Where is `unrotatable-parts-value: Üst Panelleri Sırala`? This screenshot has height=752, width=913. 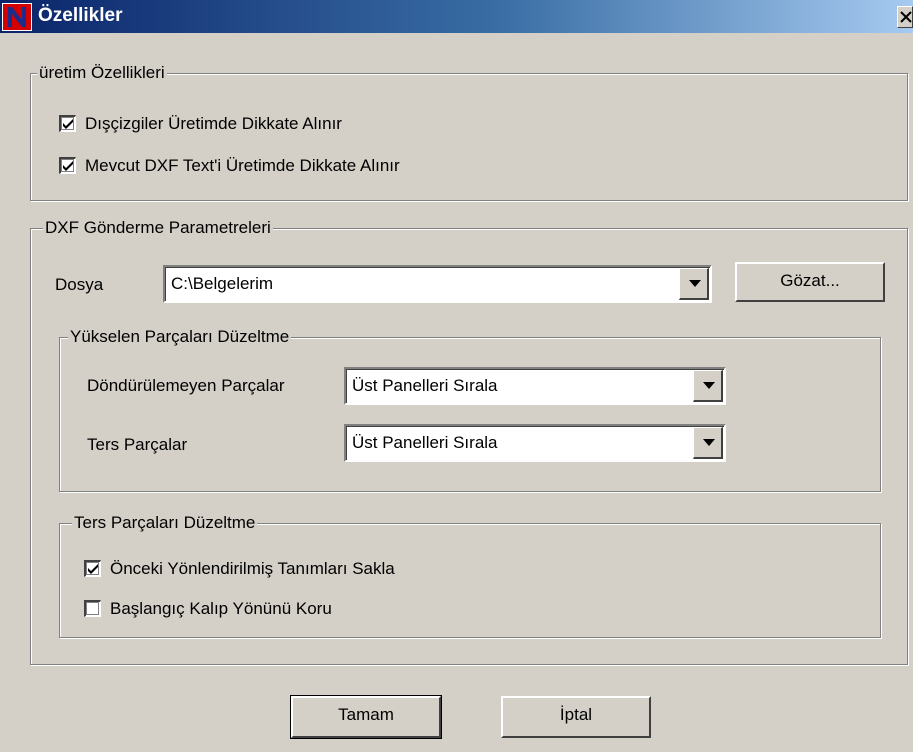
unrotatable-parts-value: Üst Panelleri Sırala is located at coordinates (425, 385).